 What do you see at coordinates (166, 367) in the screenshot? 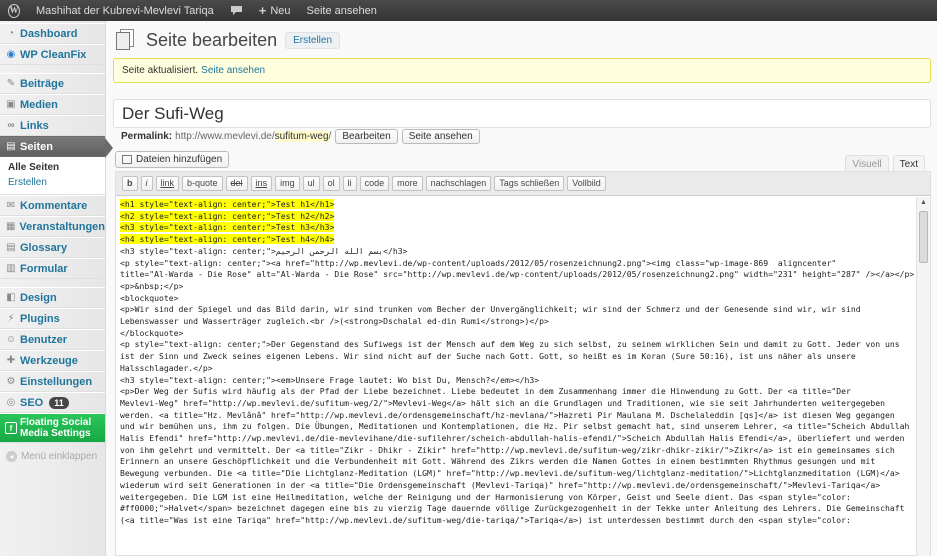
I see `code-line: Halsschlagader.</p>` at bounding box center [166, 367].